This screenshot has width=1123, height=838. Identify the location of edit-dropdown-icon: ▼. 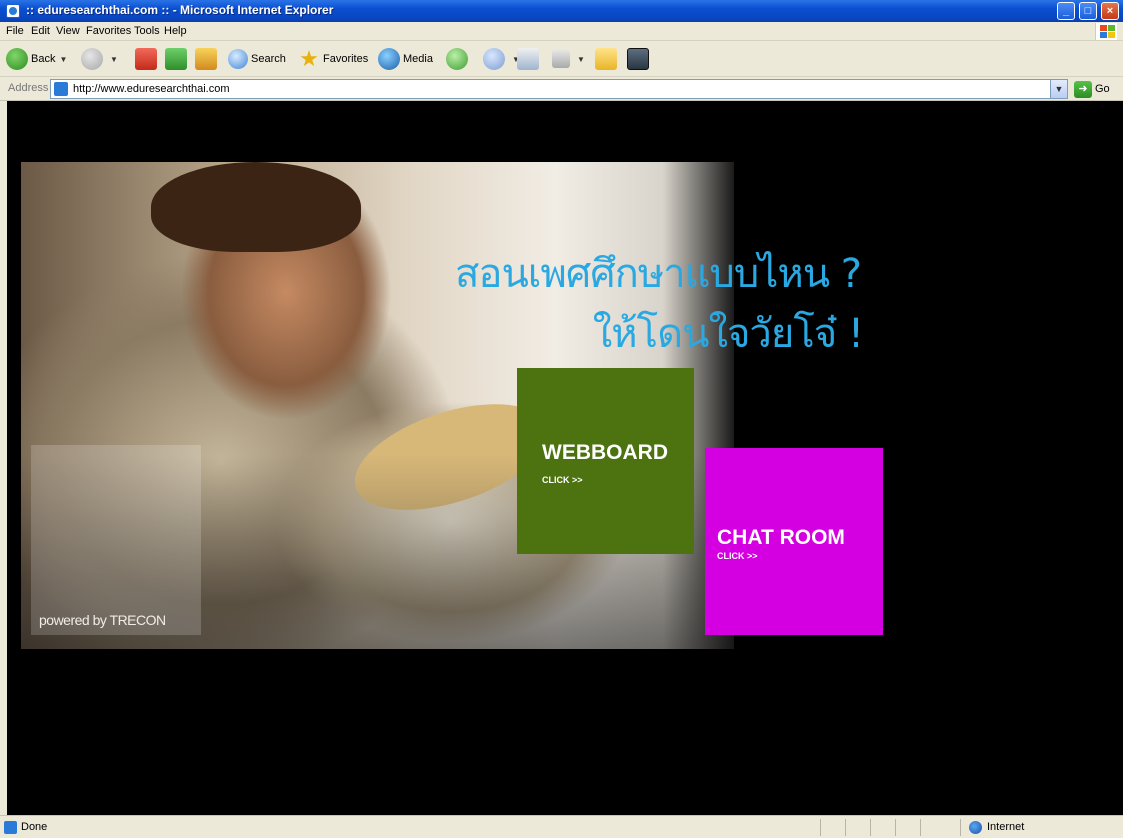
(581, 59).